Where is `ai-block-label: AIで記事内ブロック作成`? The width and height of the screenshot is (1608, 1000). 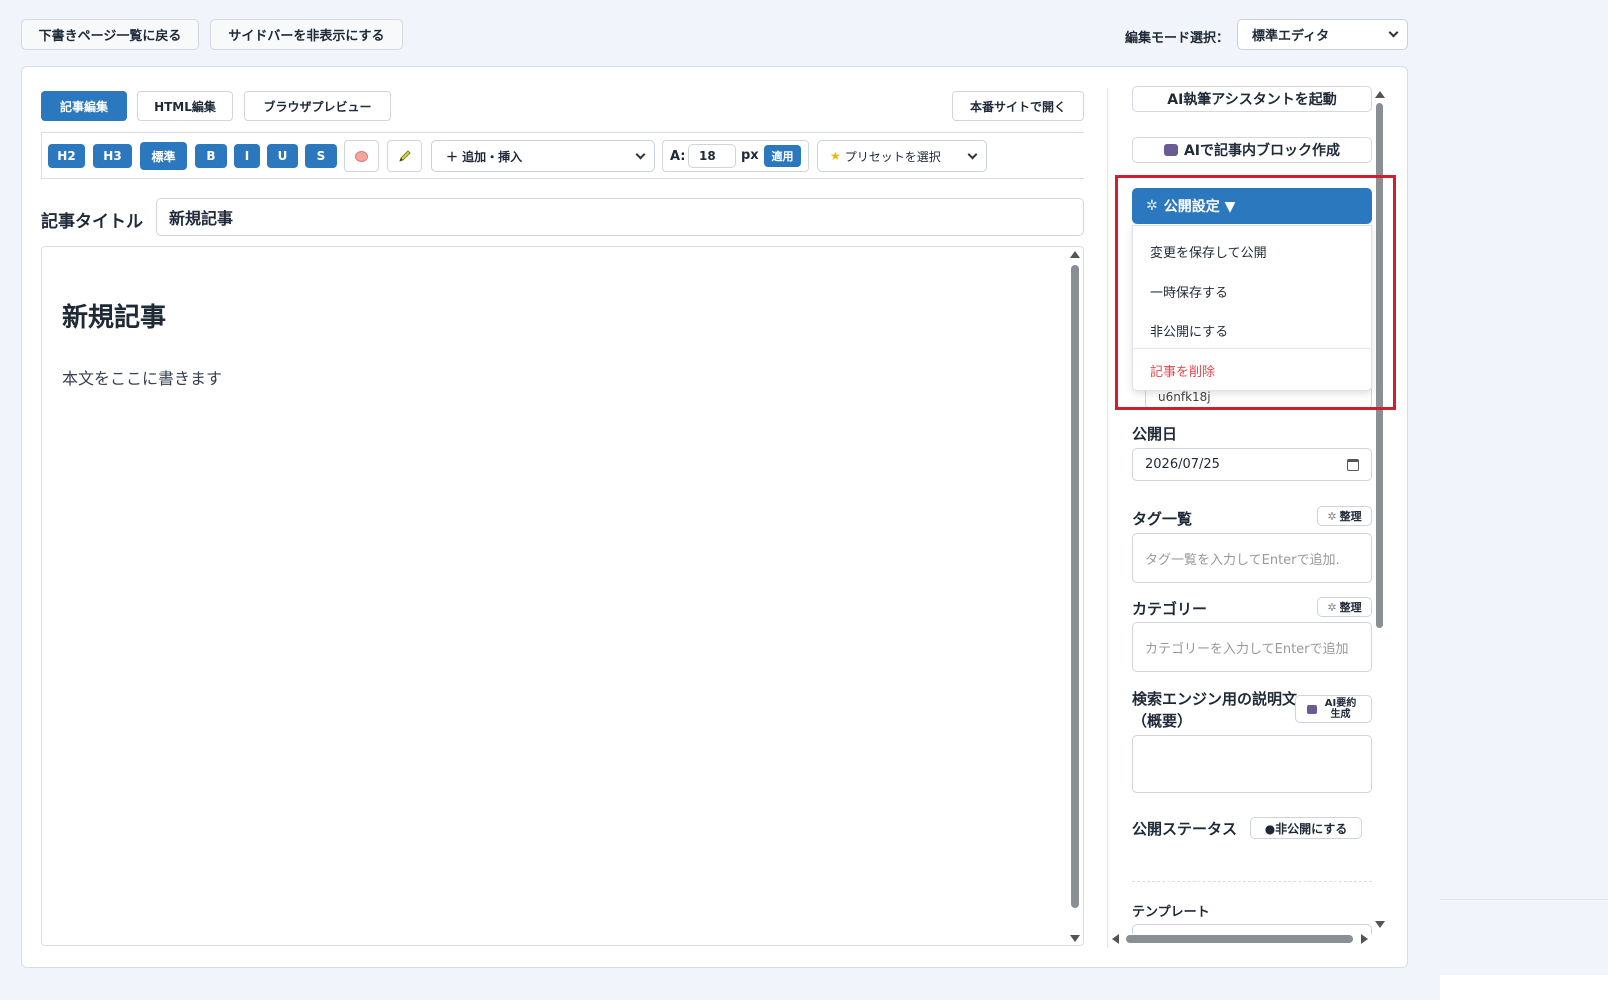
ai-block-label: AIで記事内ブロック作成 is located at coordinates (1262, 151).